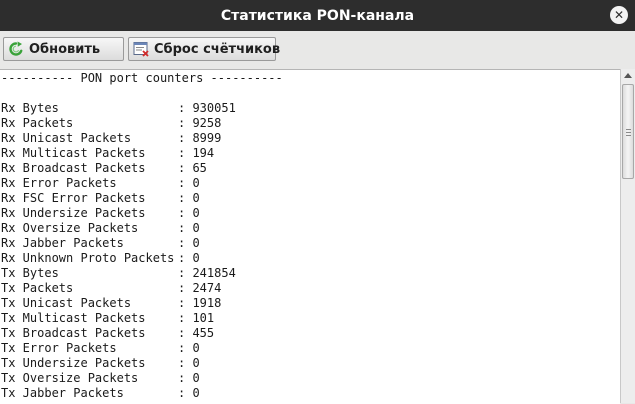 This screenshot has width=635, height=404. What do you see at coordinates (310, 348) in the screenshot?
I see `counter-row: Tx Error Packets: 0` at bounding box center [310, 348].